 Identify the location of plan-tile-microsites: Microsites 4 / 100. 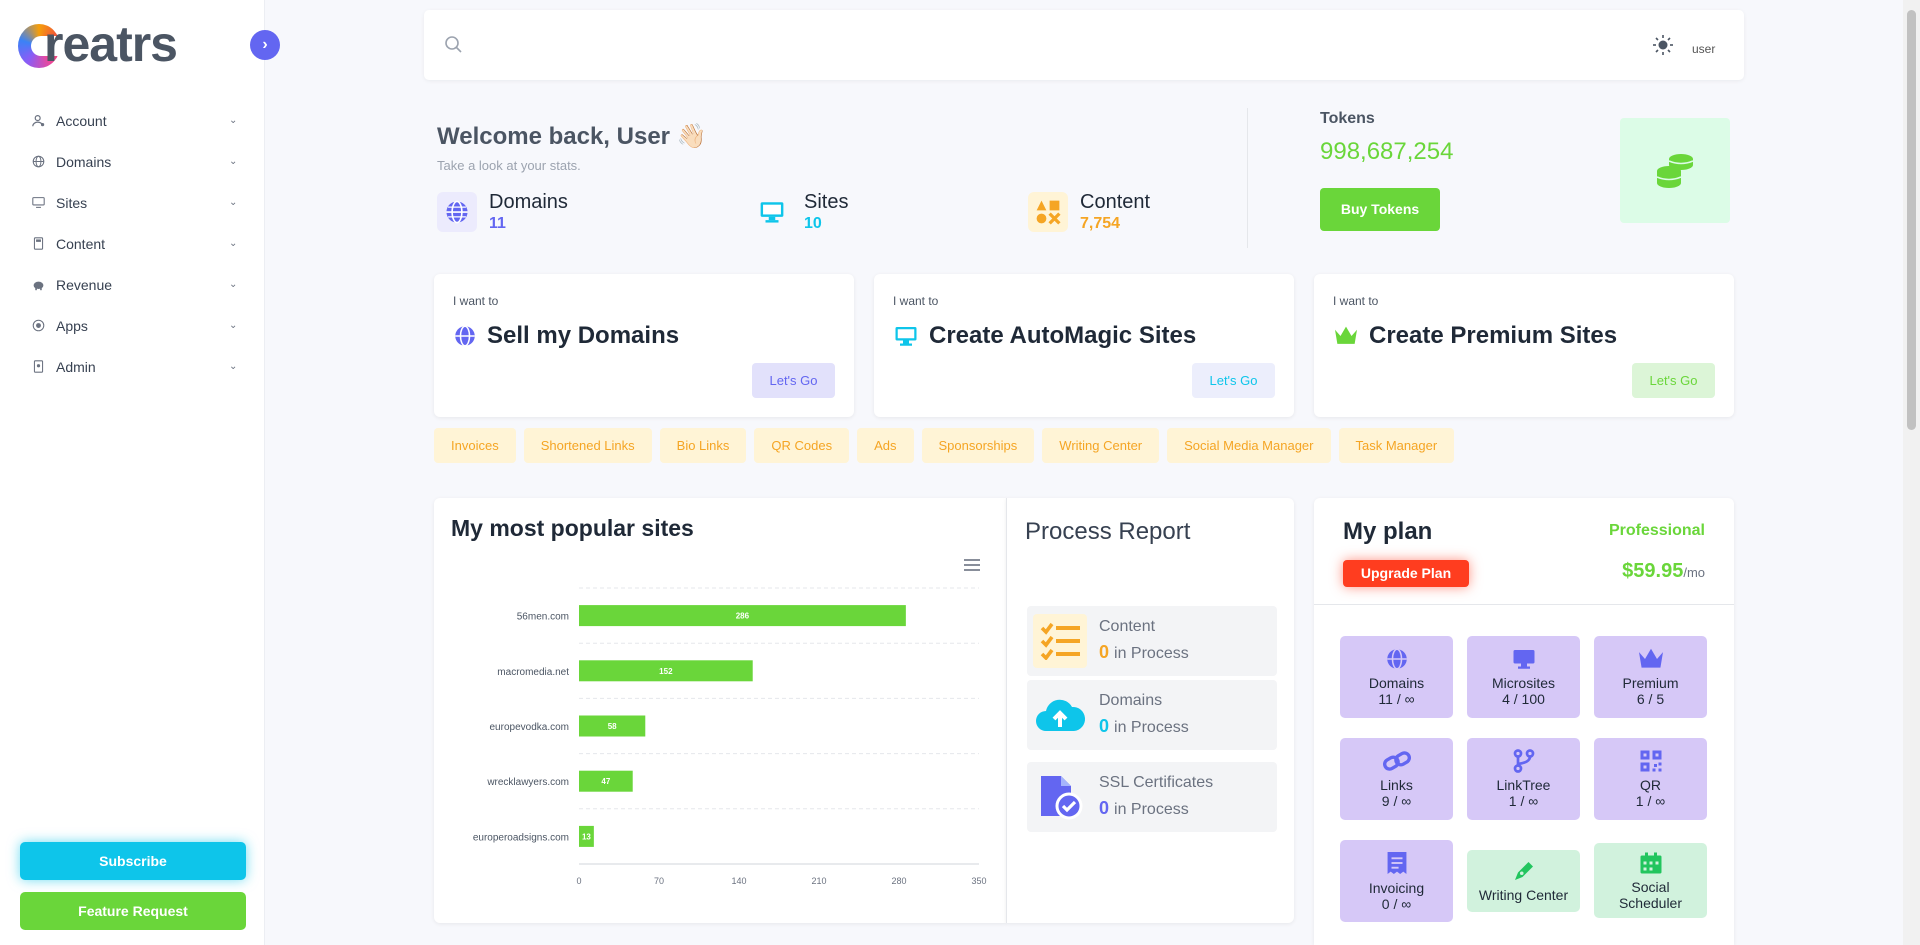
(1523, 677).